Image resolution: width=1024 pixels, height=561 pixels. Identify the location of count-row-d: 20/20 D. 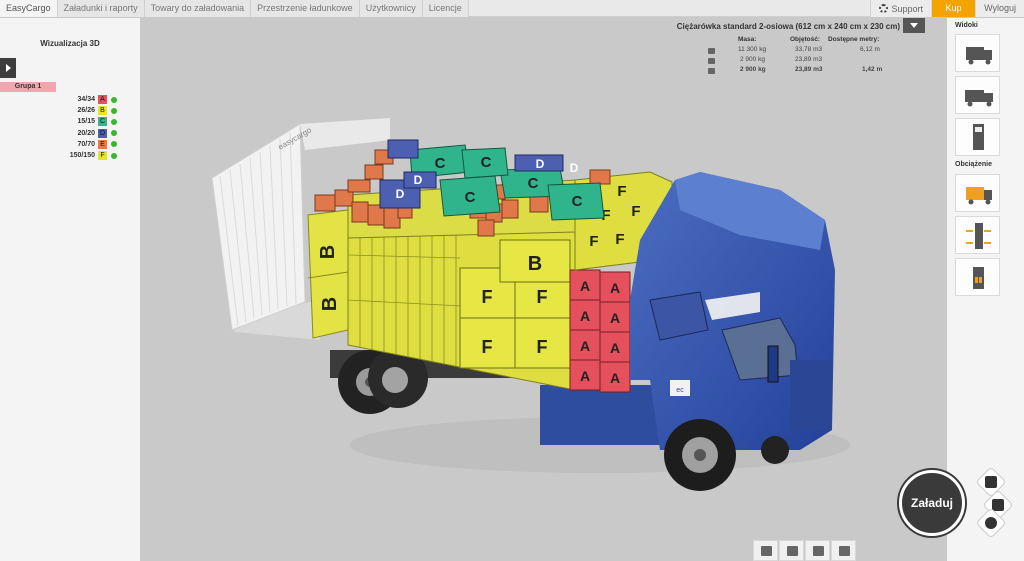
(93, 133).